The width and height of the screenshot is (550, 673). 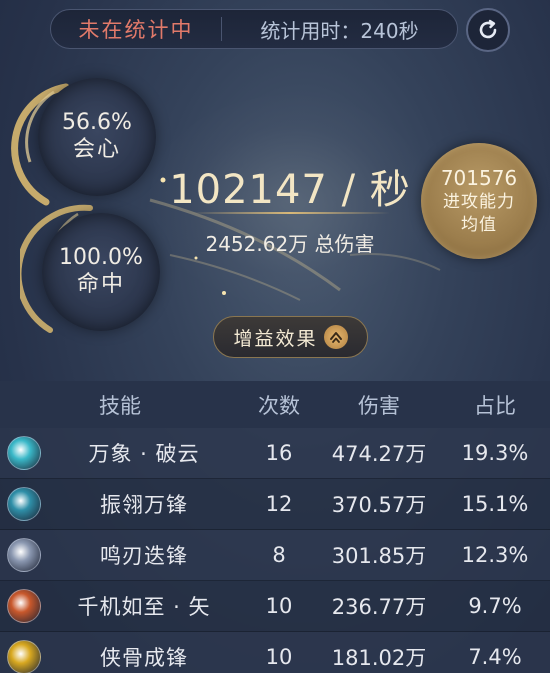 What do you see at coordinates (144, 607) in the screenshot?
I see `skill-name: 千机如至 · 矢` at bounding box center [144, 607].